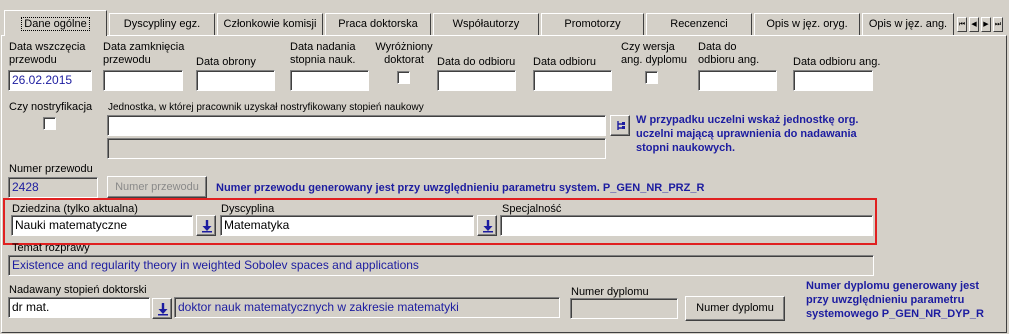 Image resolution: width=1009 pixels, height=334 pixels. What do you see at coordinates (476, 62) in the screenshot?
I see `data-do-odbioru-label: Data do odbioru` at bounding box center [476, 62].